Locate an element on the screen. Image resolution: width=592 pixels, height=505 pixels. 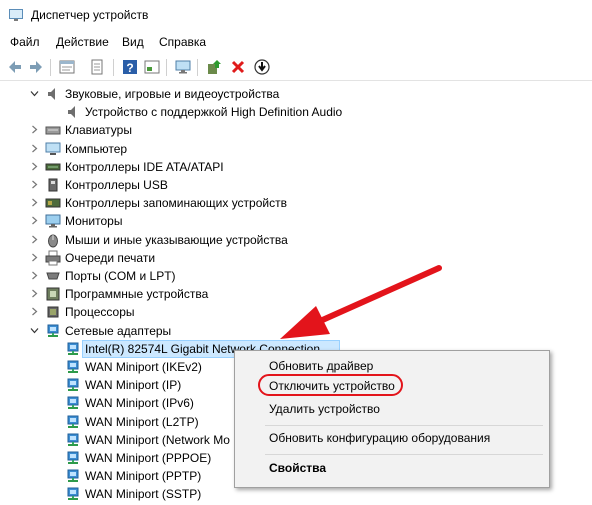
software-device-icon is located at coordinates (53, 294).